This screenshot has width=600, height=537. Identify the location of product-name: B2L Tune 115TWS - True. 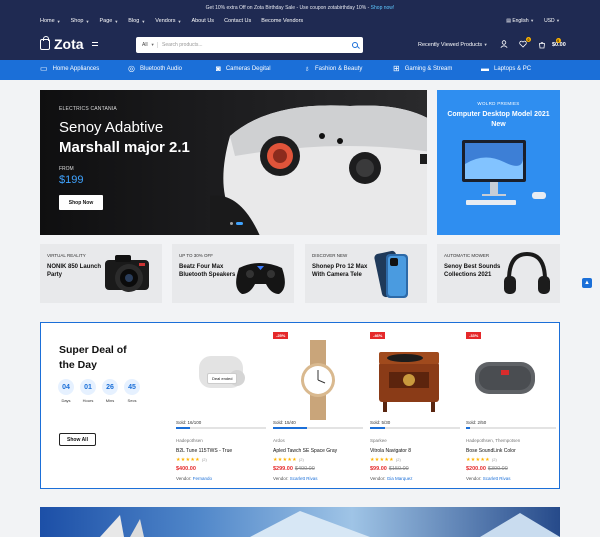
(204, 451).